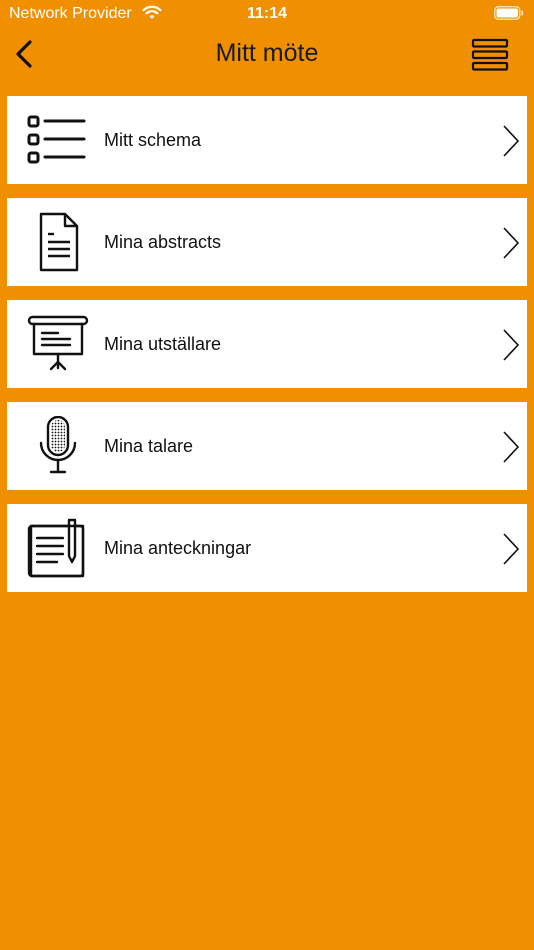 The image size is (534, 950). What do you see at coordinates (178, 548) in the screenshot?
I see `menu-item-label: Mina anteckningar` at bounding box center [178, 548].